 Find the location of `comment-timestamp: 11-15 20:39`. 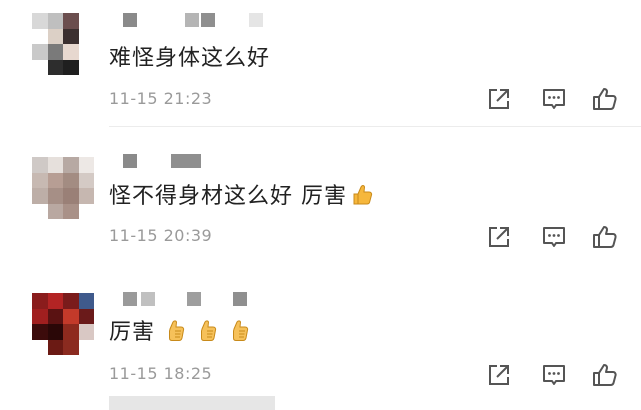

comment-timestamp: 11-15 20:39 is located at coordinates (161, 235).